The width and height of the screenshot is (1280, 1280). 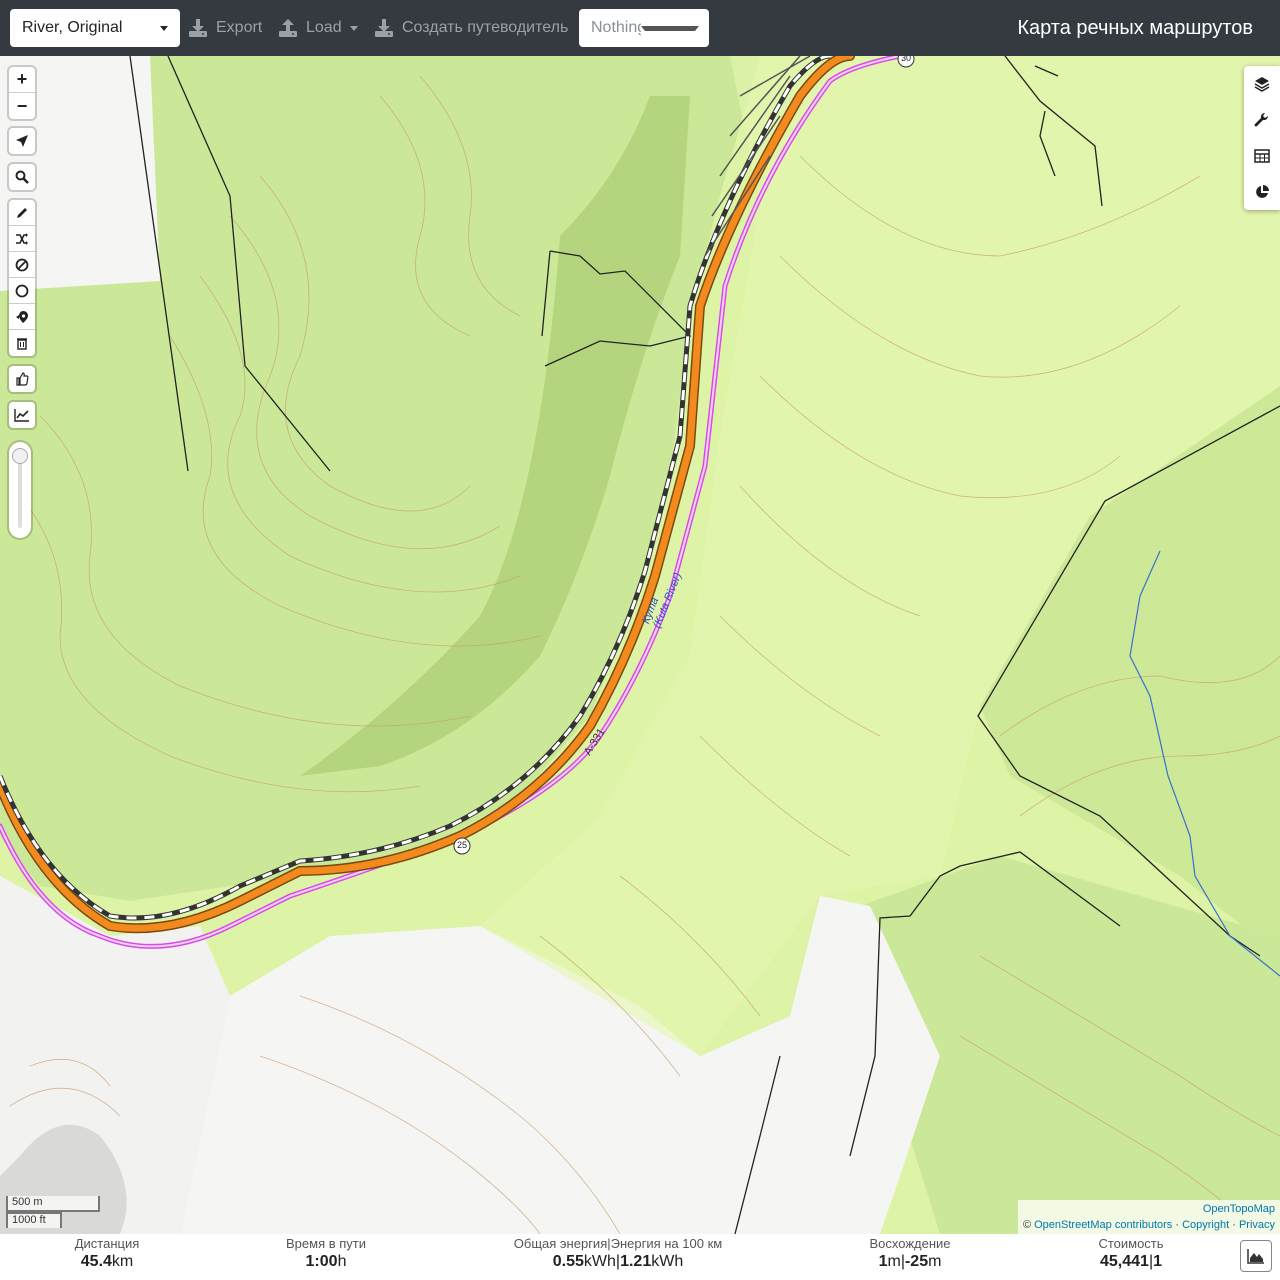 I want to click on create-guide-button: Создать путеводитель, so click(x=471, y=28).